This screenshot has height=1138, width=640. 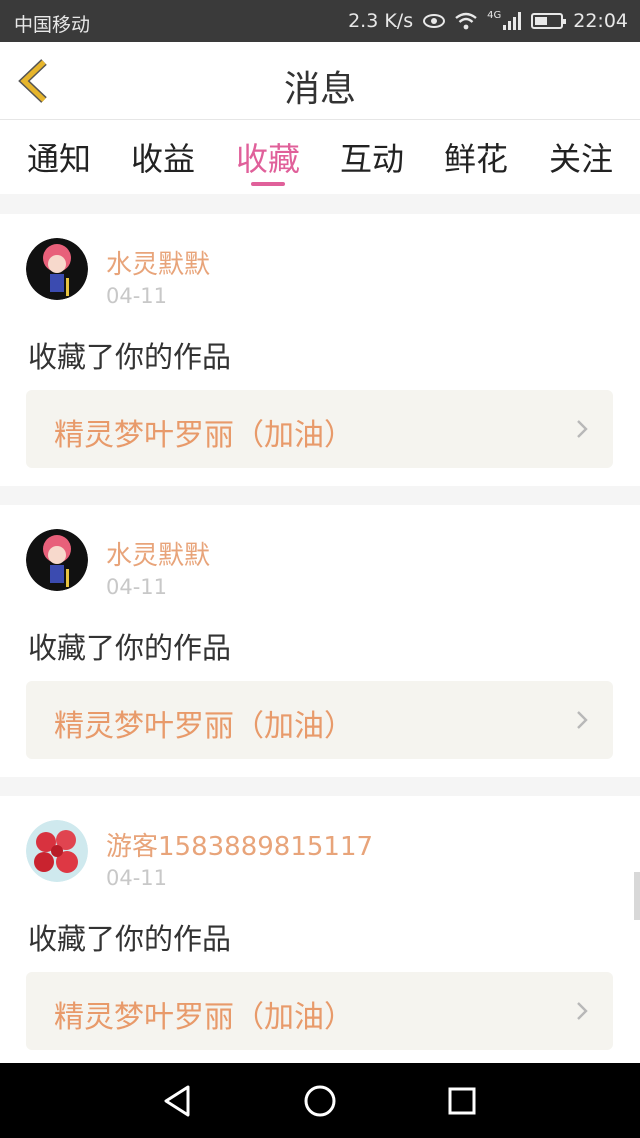 What do you see at coordinates (239, 844) in the screenshot?
I see `username: 游客1583889815117` at bounding box center [239, 844].